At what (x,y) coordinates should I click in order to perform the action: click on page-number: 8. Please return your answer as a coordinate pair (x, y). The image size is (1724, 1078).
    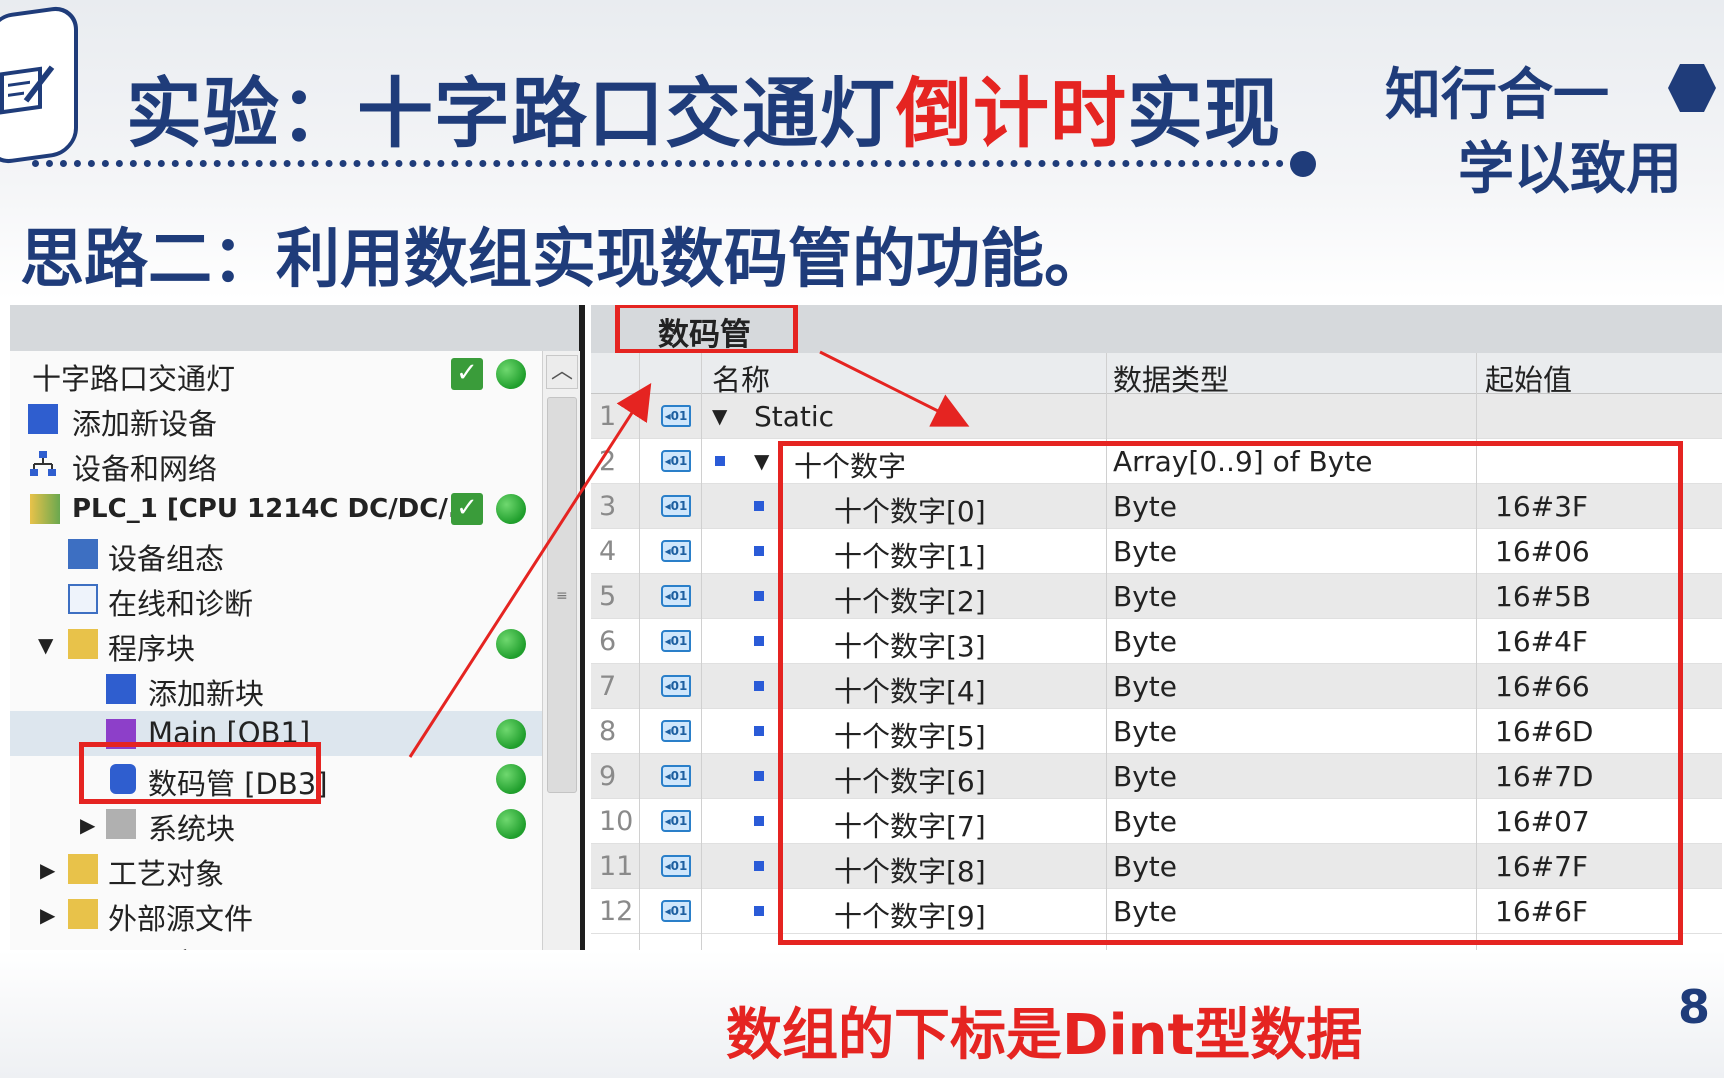
    Looking at the image, I should click on (1694, 1007).